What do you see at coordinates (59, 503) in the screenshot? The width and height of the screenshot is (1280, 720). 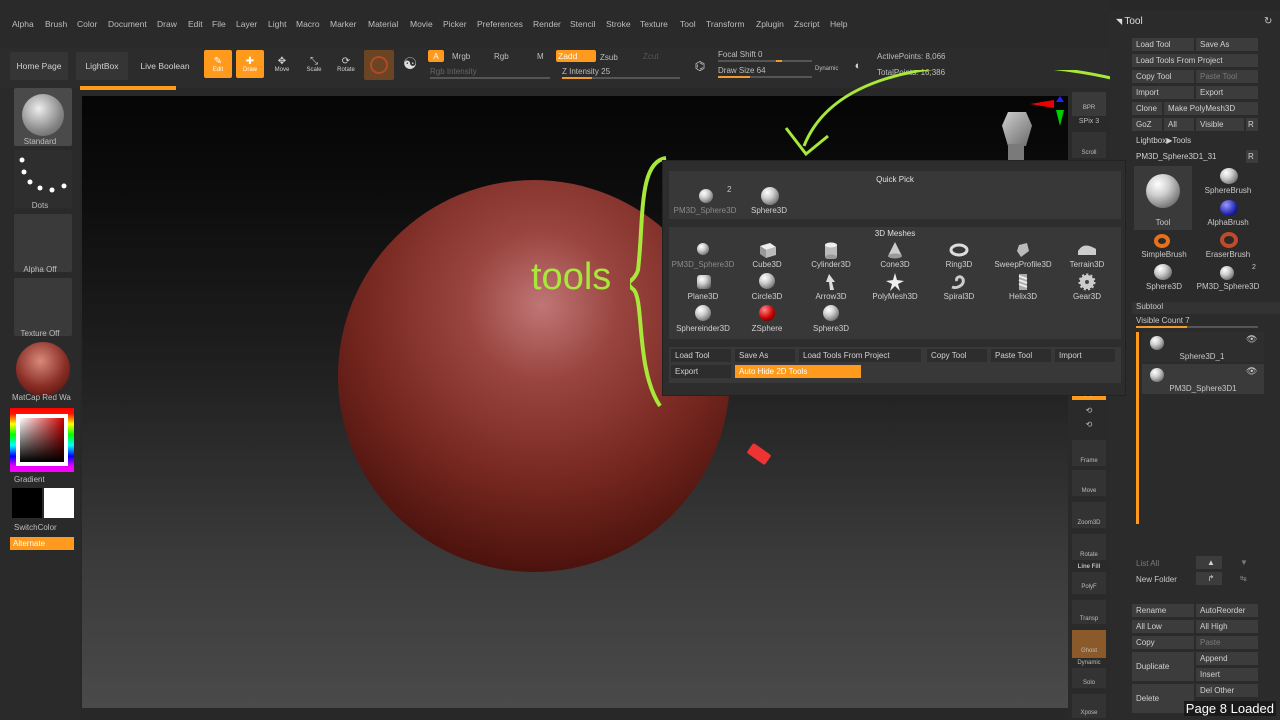 I see `secondary-color-swatch` at bounding box center [59, 503].